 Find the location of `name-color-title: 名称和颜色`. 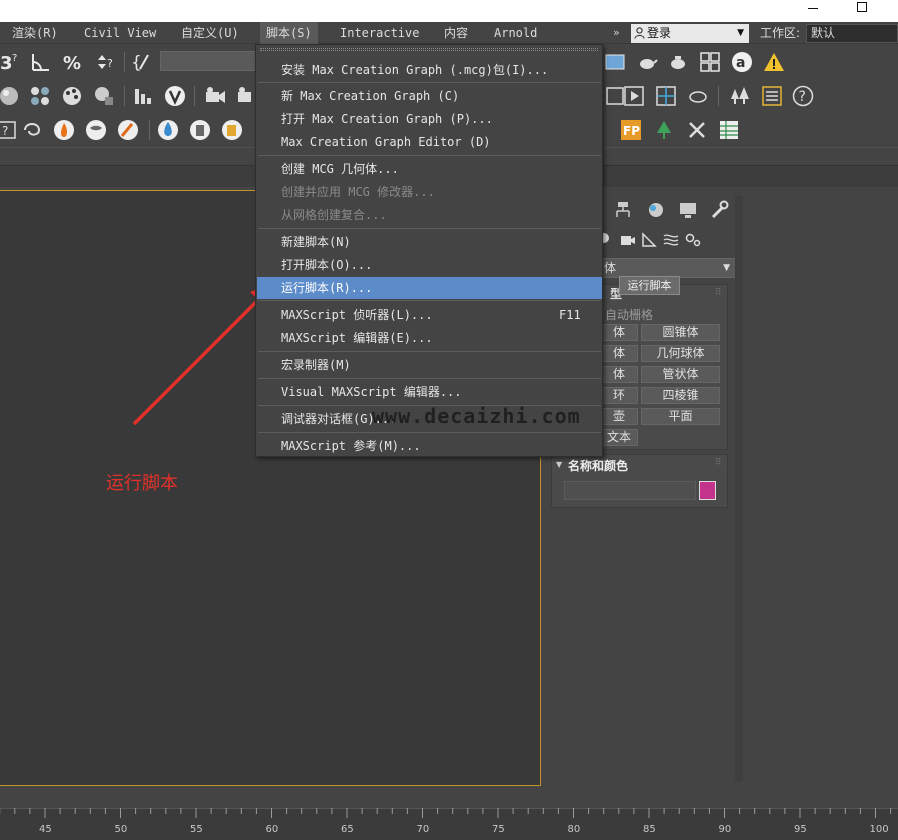

name-color-title: 名称和颜色 is located at coordinates (598, 465).